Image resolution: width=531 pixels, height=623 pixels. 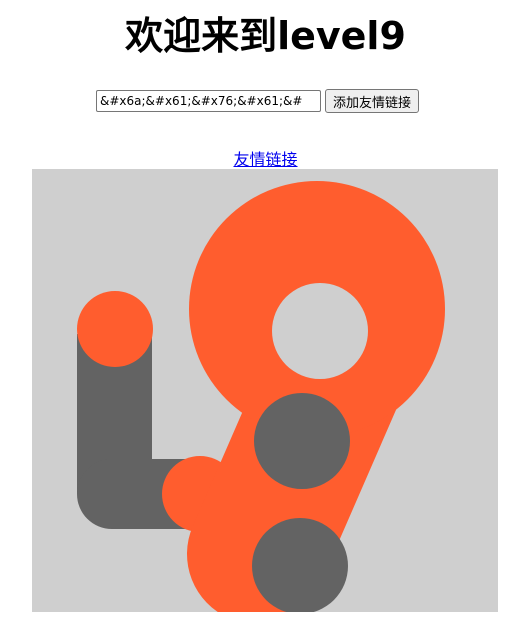 What do you see at coordinates (265, 36) in the screenshot?
I see `page-title: 欢迎来到level9` at bounding box center [265, 36].